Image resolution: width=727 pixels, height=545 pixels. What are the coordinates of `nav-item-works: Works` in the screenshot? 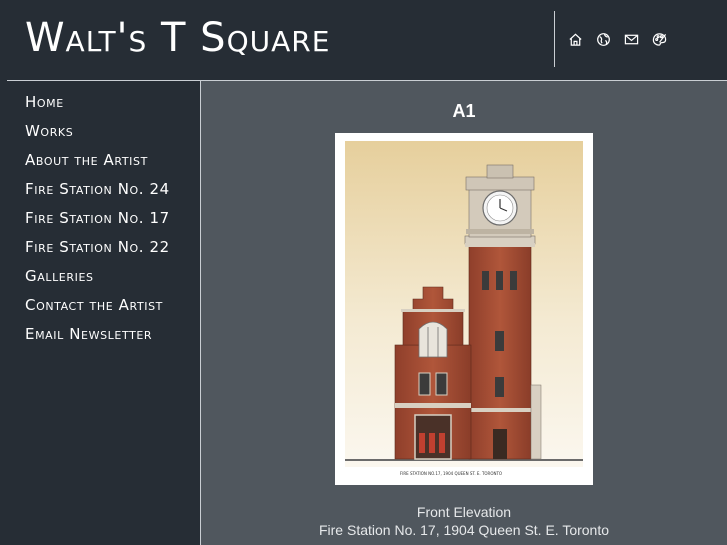 It's located at (97, 134).